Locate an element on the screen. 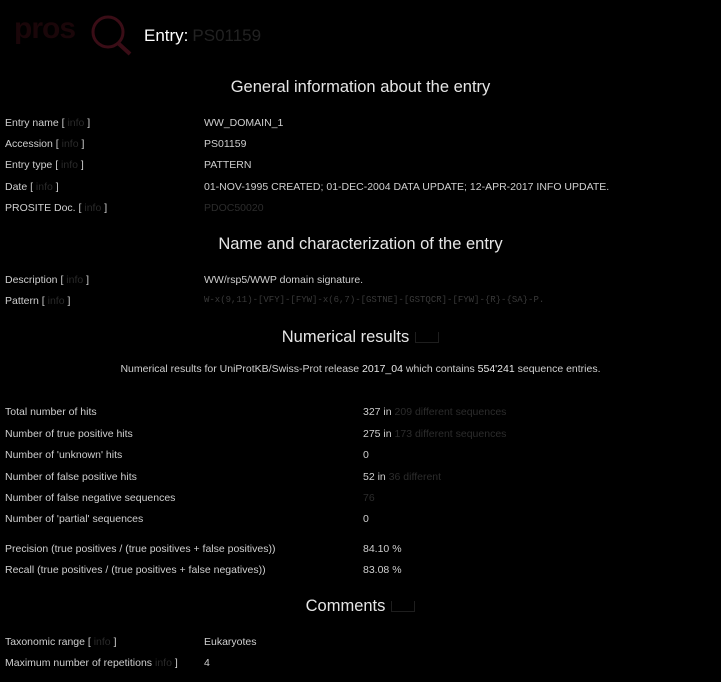 Image resolution: width=721 pixels, height=682 pixels. field-label: Maximum number of repetitions info ] is located at coordinates (91, 663).